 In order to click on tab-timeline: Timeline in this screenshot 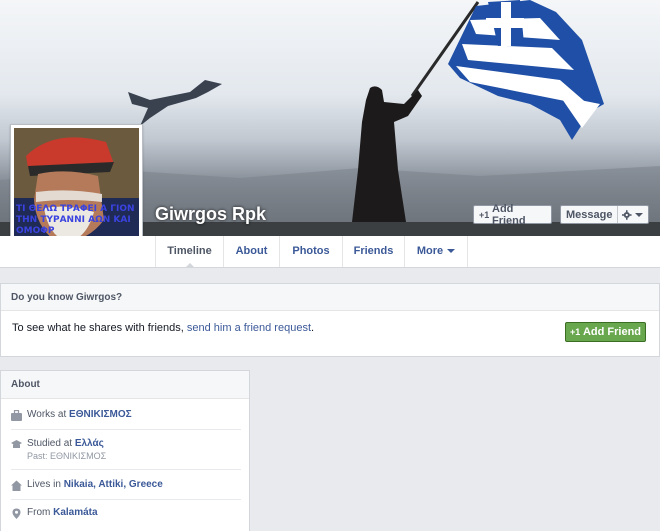, I will do `click(189, 252)`.